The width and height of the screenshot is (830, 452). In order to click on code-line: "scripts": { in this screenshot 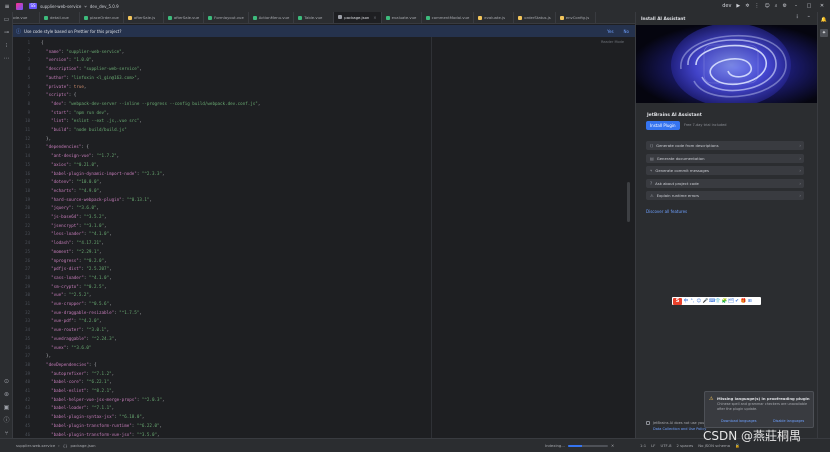, I will do `click(58, 94)`.